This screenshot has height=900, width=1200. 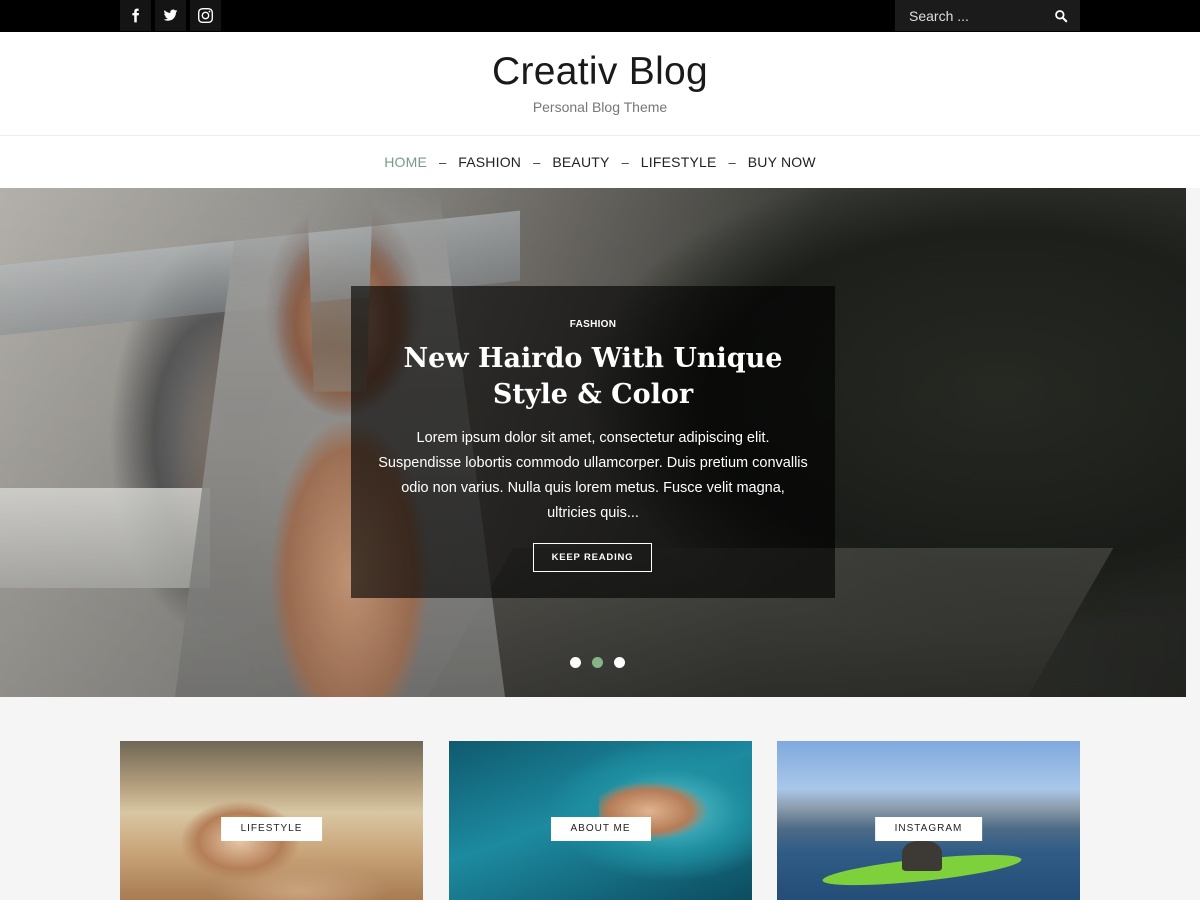 I want to click on card-label: LIFESTYLE, so click(x=271, y=829).